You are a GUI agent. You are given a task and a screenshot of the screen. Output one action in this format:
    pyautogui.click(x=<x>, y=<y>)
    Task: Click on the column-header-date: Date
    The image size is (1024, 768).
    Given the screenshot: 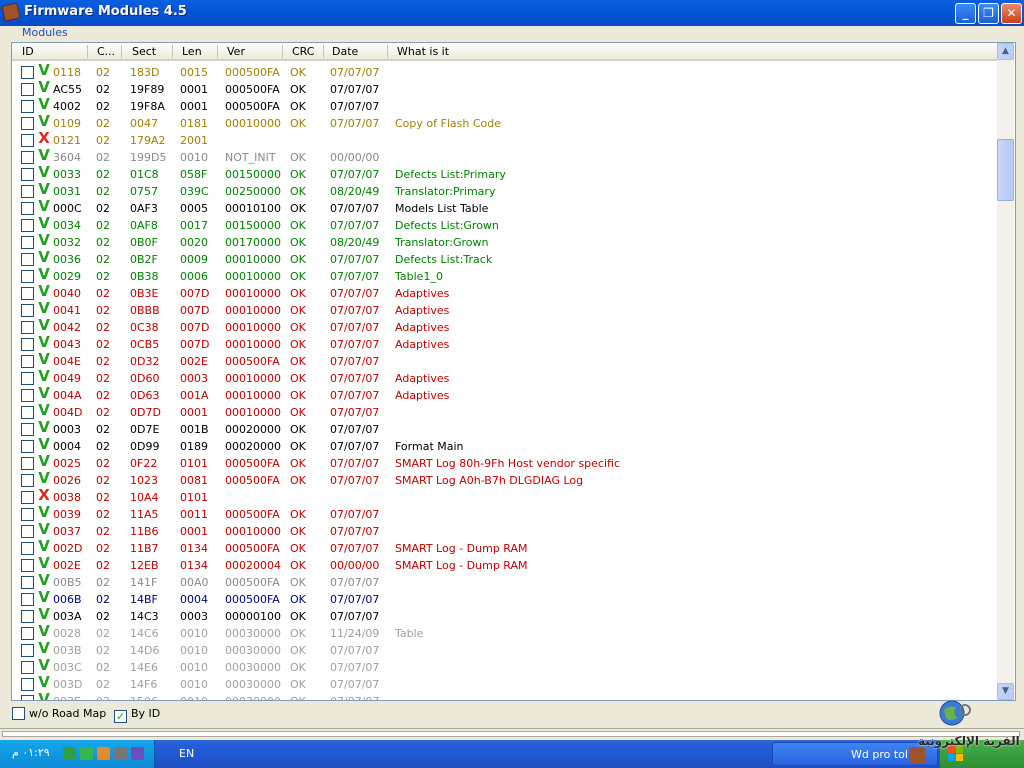 What is the action you would take?
    pyautogui.click(x=345, y=51)
    